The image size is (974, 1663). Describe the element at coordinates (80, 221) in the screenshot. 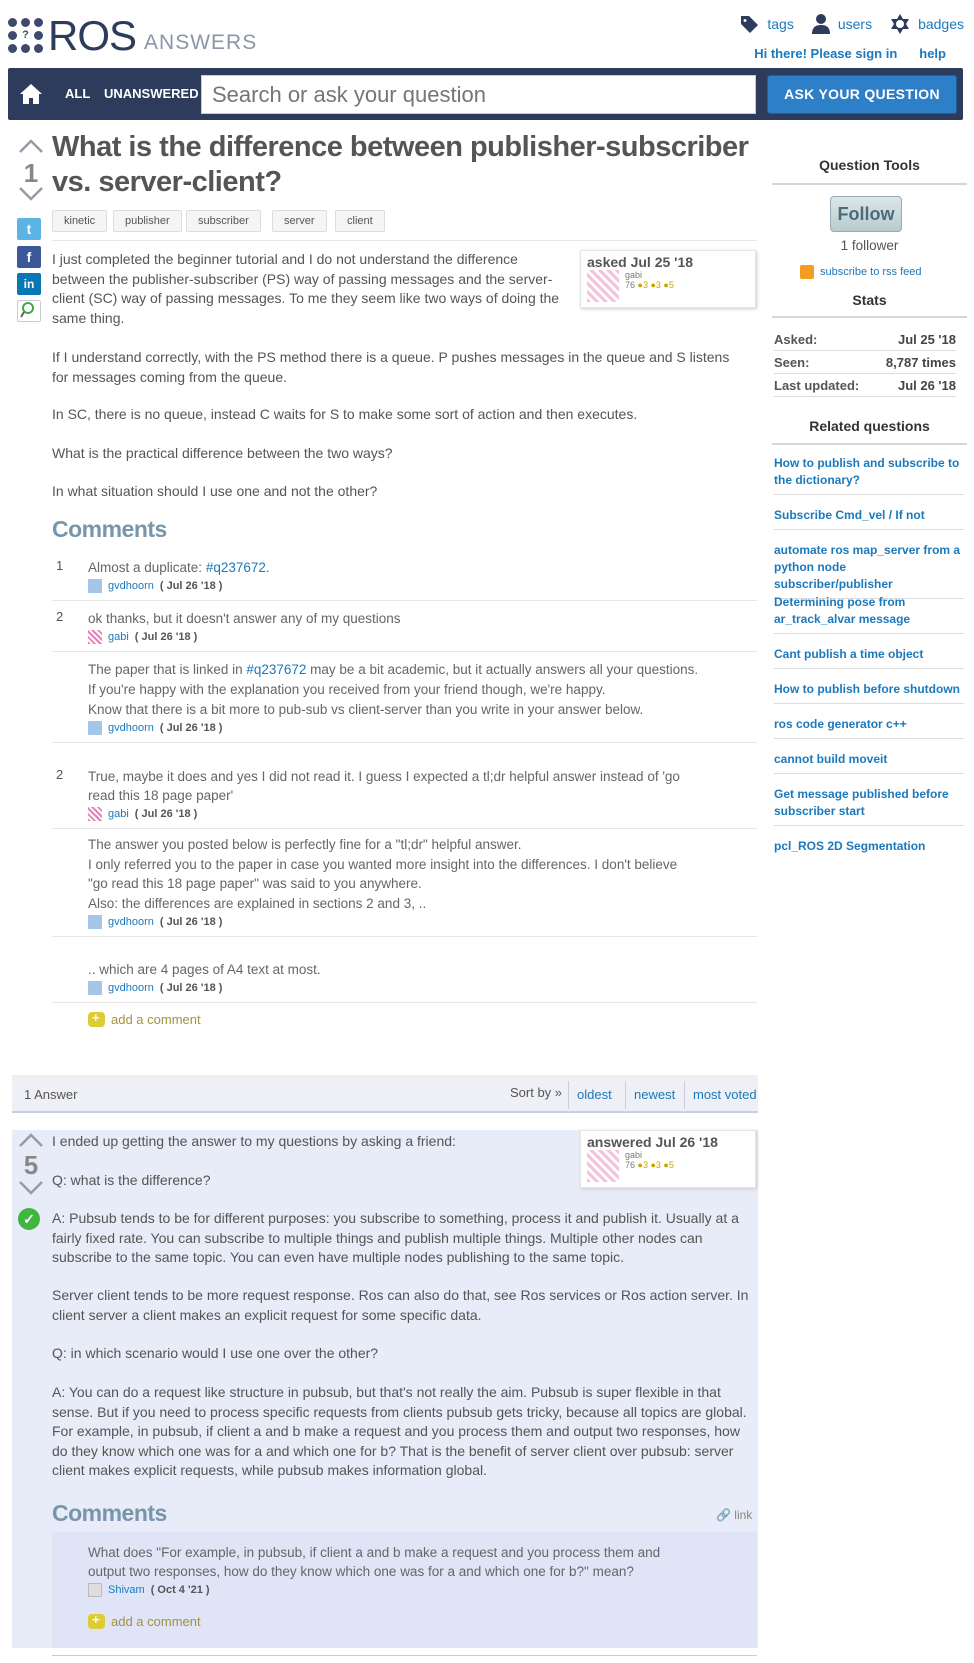

I see `tag-kinetic: kinetic` at that location.